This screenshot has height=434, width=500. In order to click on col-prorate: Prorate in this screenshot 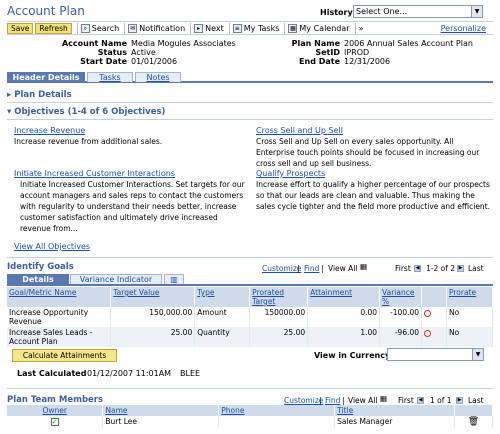, I will do `click(470, 297)`.